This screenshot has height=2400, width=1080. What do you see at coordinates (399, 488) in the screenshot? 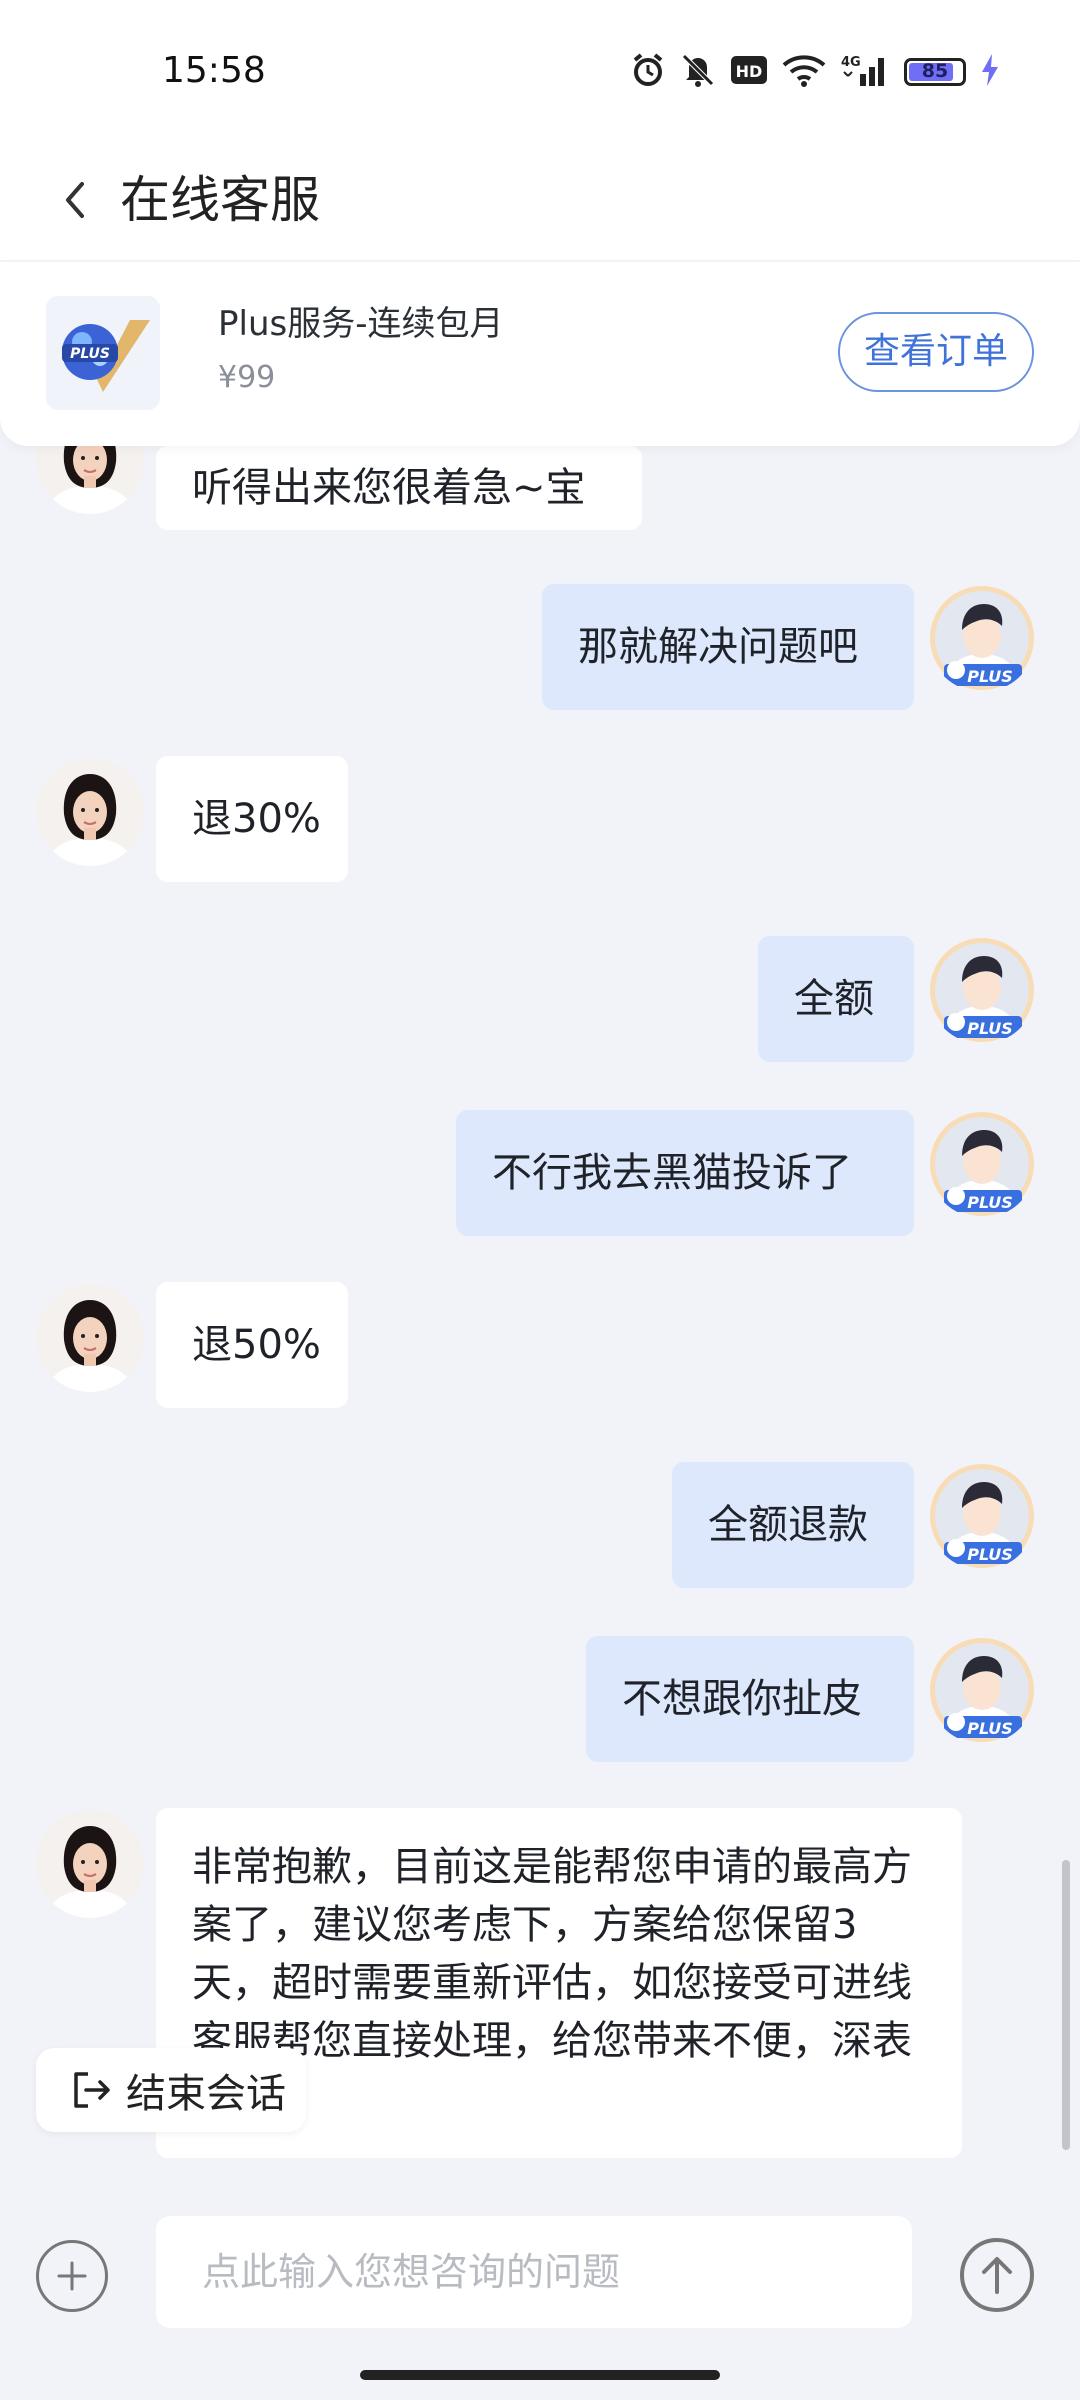
I see `message-bubble: 听得出来您很着急~宝` at bounding box center [399, 488].